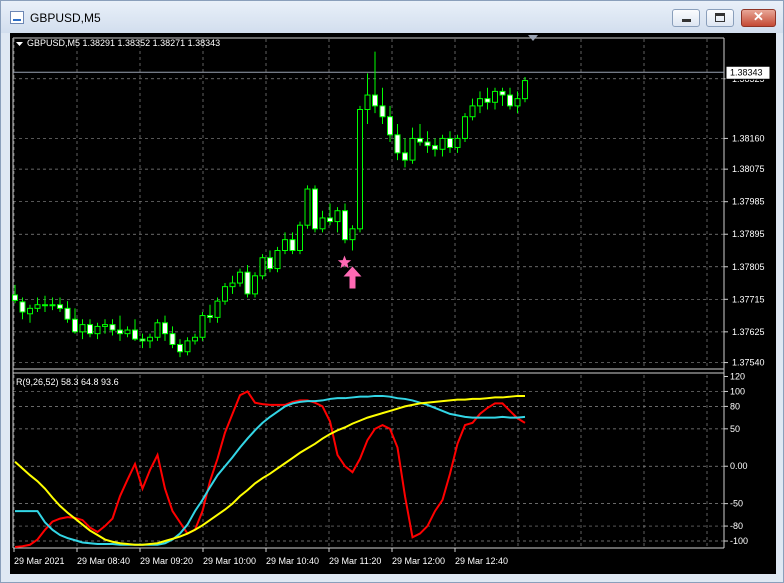  I want to click on price-tick-label: 1.38160, so click(748, 138).